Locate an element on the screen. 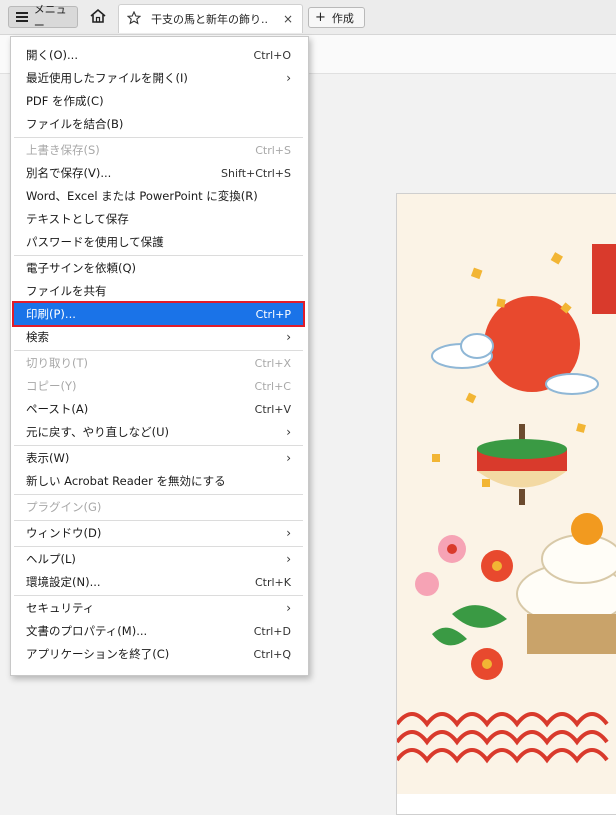 The image size is (616, 815). menu-item-shortcut: Ctrl+V is located at coordinates (272, 409).